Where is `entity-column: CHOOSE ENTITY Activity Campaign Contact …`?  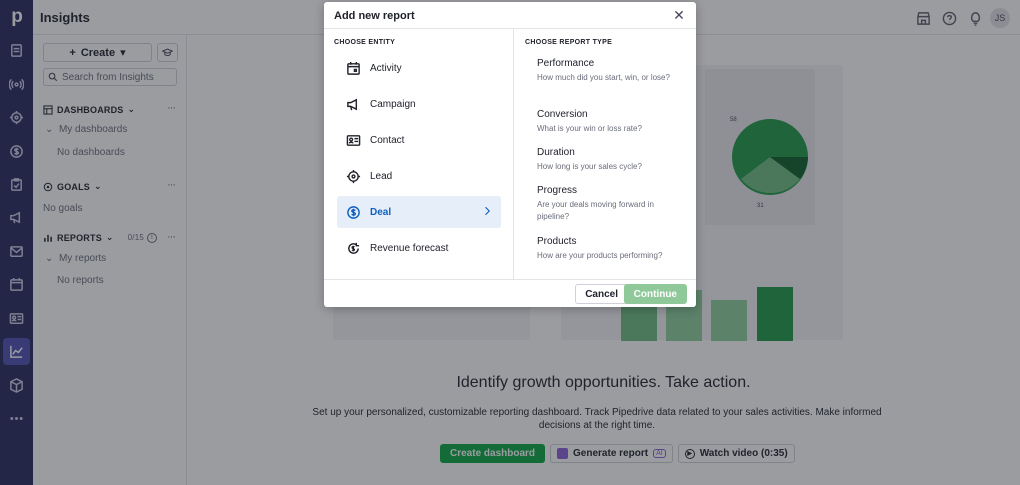 entity-column: CHOOSE ENTITY Activity Campaign Contact … is located at coordinates (419, 154).